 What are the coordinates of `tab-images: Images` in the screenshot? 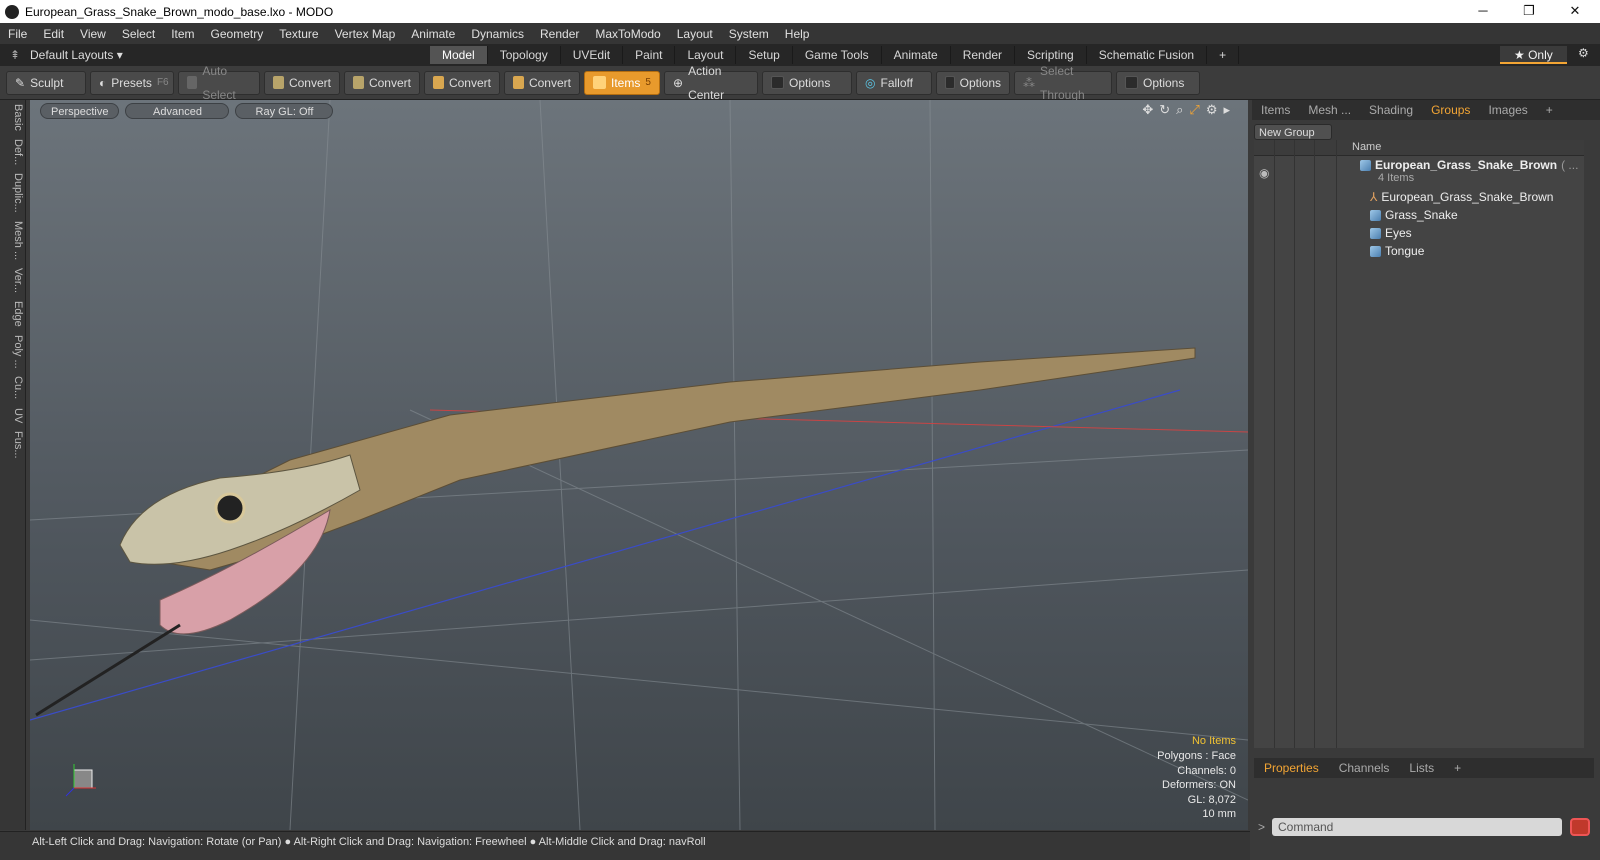 It's located at (1507, 110).